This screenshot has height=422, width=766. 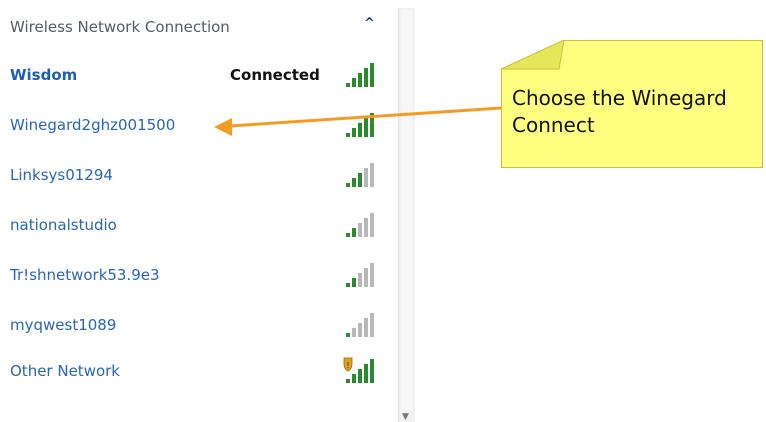 What do you see at coordinates (405, 417) in the screenshot?
I see `scroll-down-arrow-icon: ▼` at bounding box center [405, 417].